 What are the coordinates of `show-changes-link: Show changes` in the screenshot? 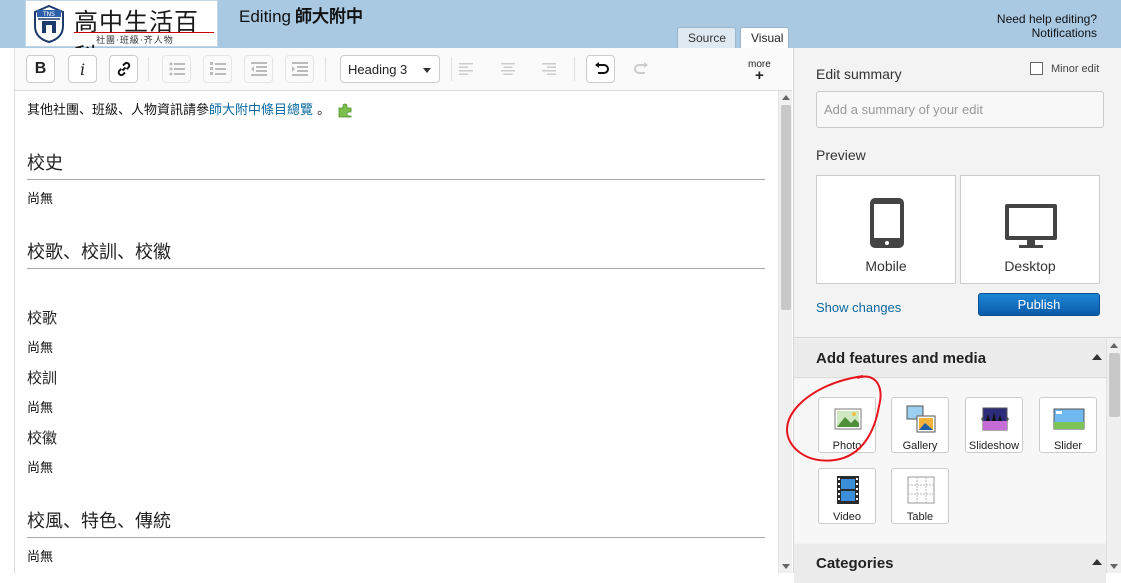 It's located at (858, 307).